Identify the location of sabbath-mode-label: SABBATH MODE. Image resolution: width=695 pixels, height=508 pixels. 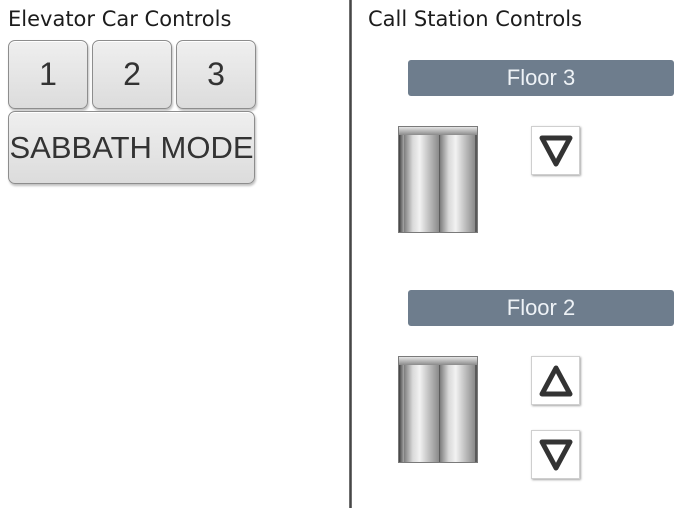
(131, 147).